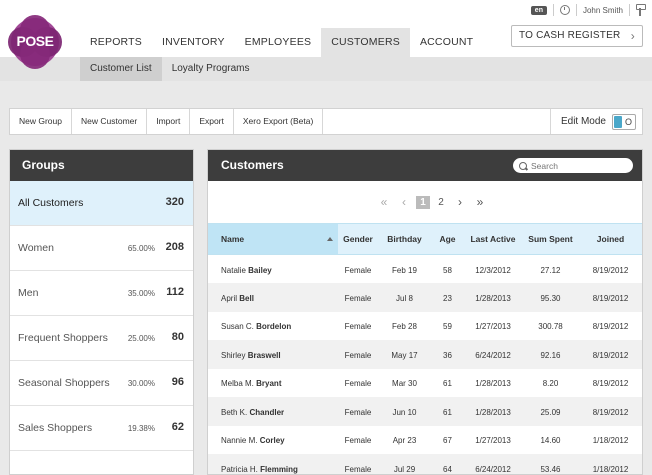  I want to click on group-item-all-customers: All Customers 320, so click(101, 203).